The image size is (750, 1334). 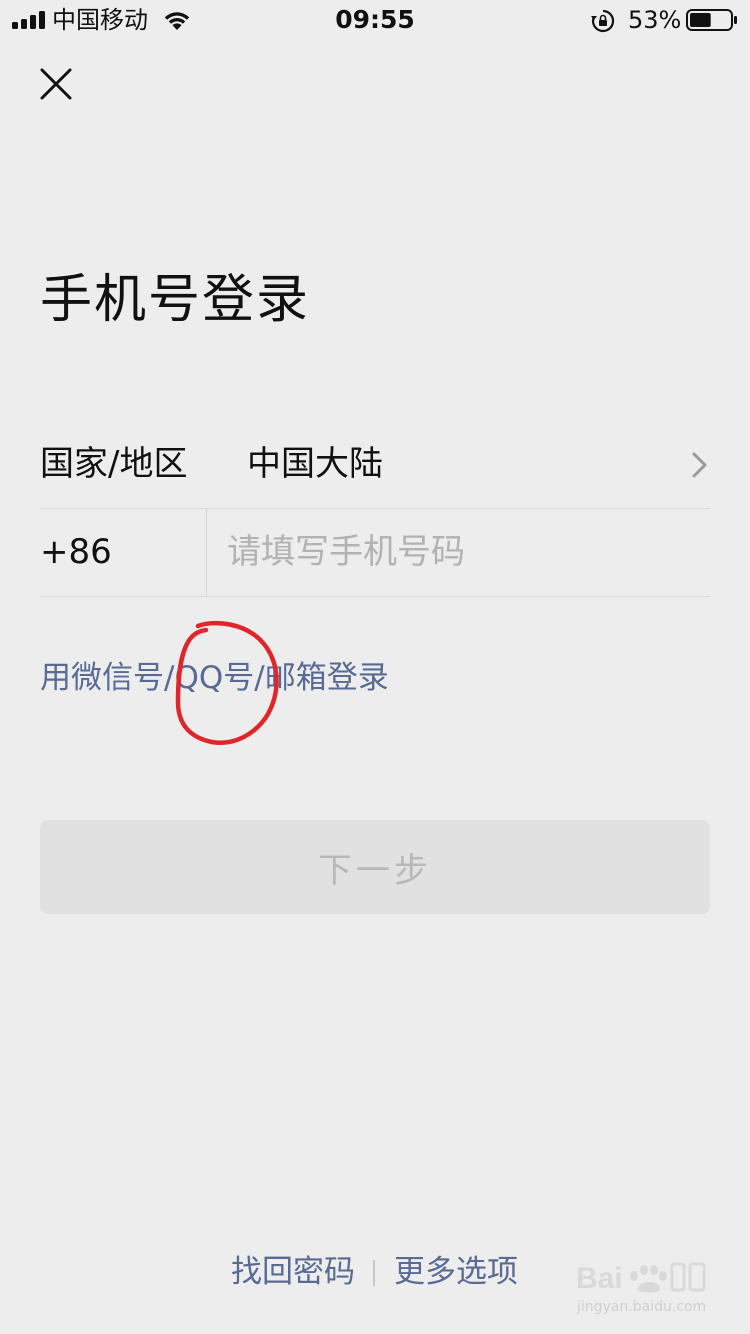 I want to click on close-icon, so click(x=56, y=84).